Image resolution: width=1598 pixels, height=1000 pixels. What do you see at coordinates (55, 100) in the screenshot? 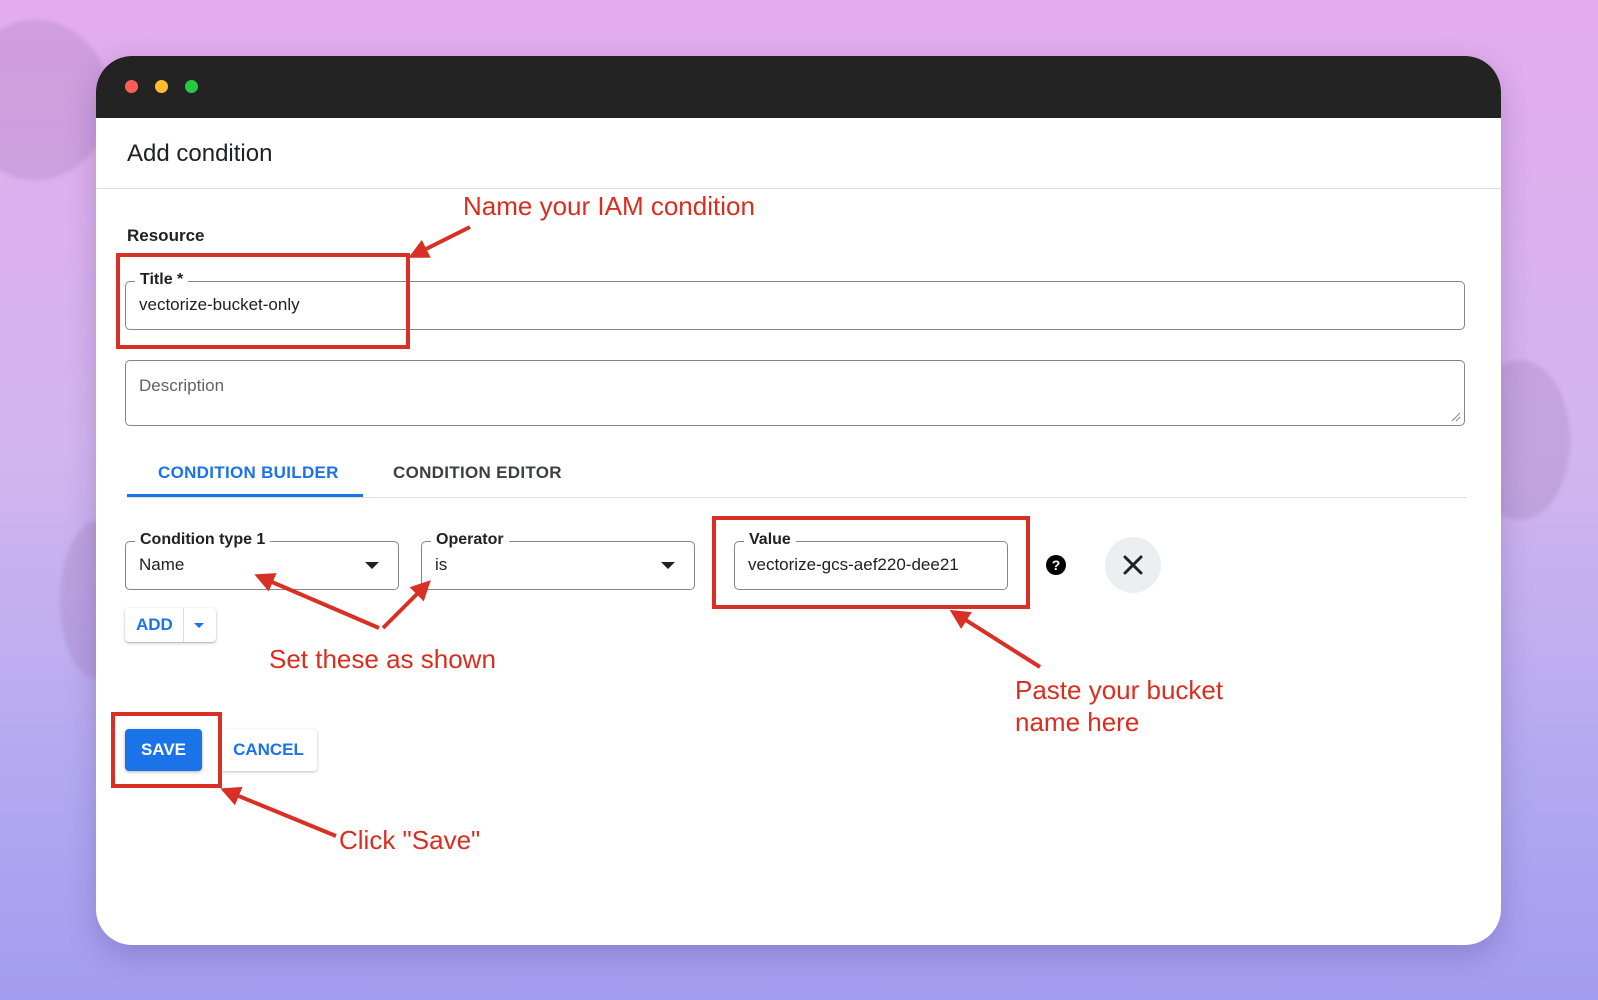
I see `background-blob-left-top` at bounding box center [55, 100].